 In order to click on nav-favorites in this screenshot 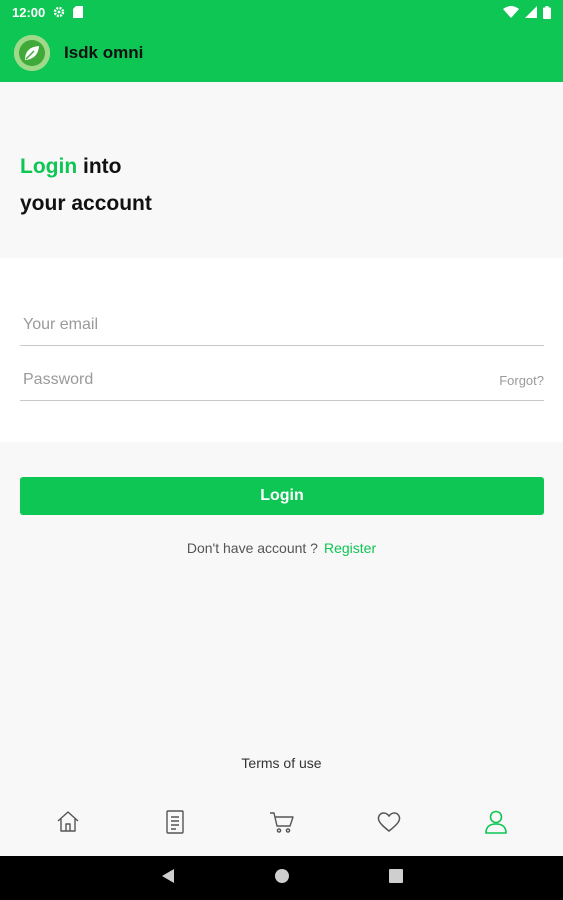, I will do `click(389, 824)`.